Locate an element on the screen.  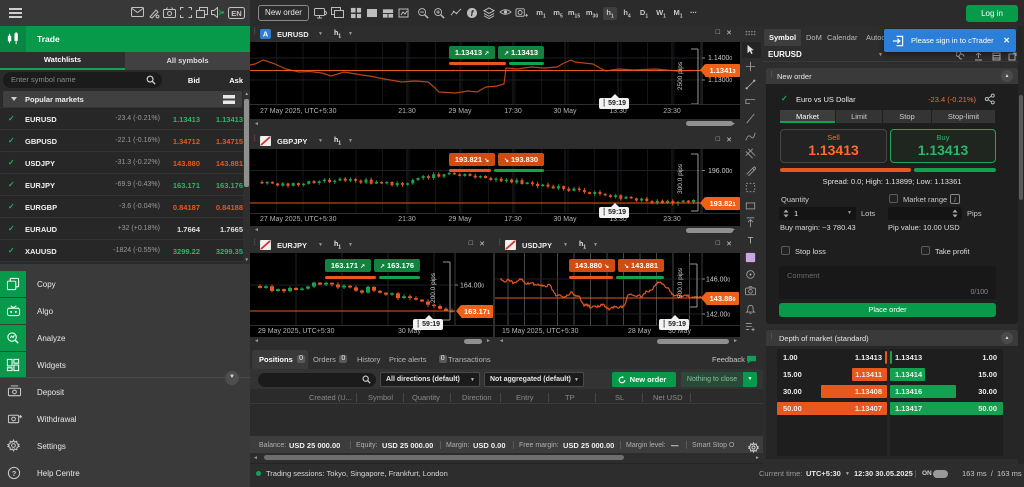
svg-text: 500.0 pips is located at coordinates (680, 282).